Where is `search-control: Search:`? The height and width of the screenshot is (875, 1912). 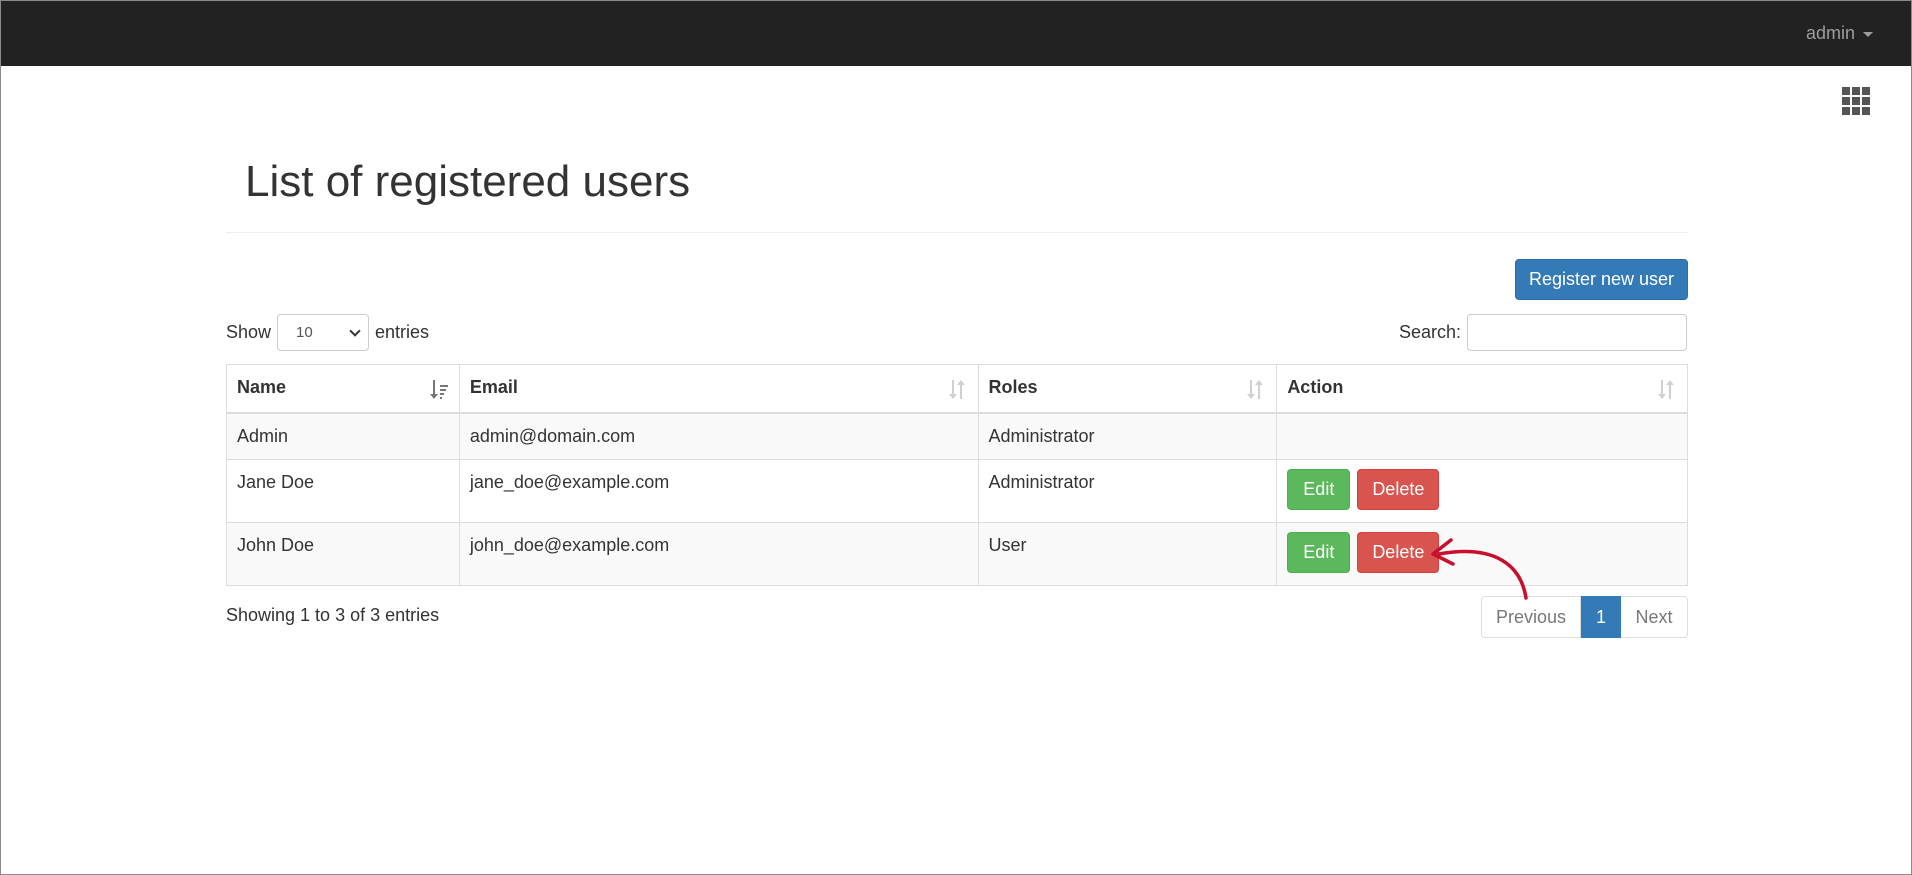 search-control: Search: is located at coordinates (1543, 332).